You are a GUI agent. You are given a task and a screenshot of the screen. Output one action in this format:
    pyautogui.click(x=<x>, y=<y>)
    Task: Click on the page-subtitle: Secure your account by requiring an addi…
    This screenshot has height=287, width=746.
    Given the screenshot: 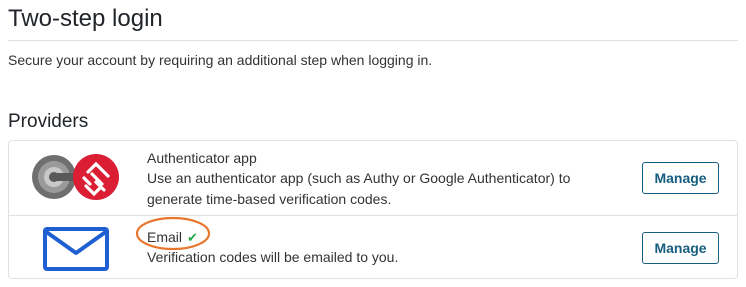 What is the action you would take?
    pyautogui.click(x=220, y=60)
    